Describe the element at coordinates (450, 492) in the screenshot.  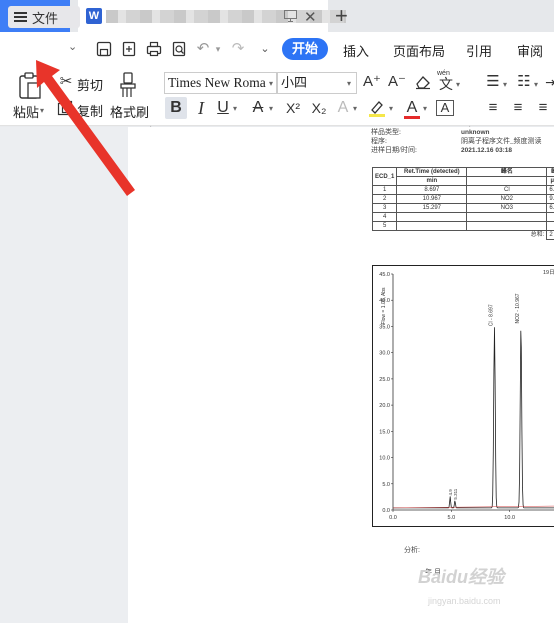
I see `peak-label: 4.9` at that location.